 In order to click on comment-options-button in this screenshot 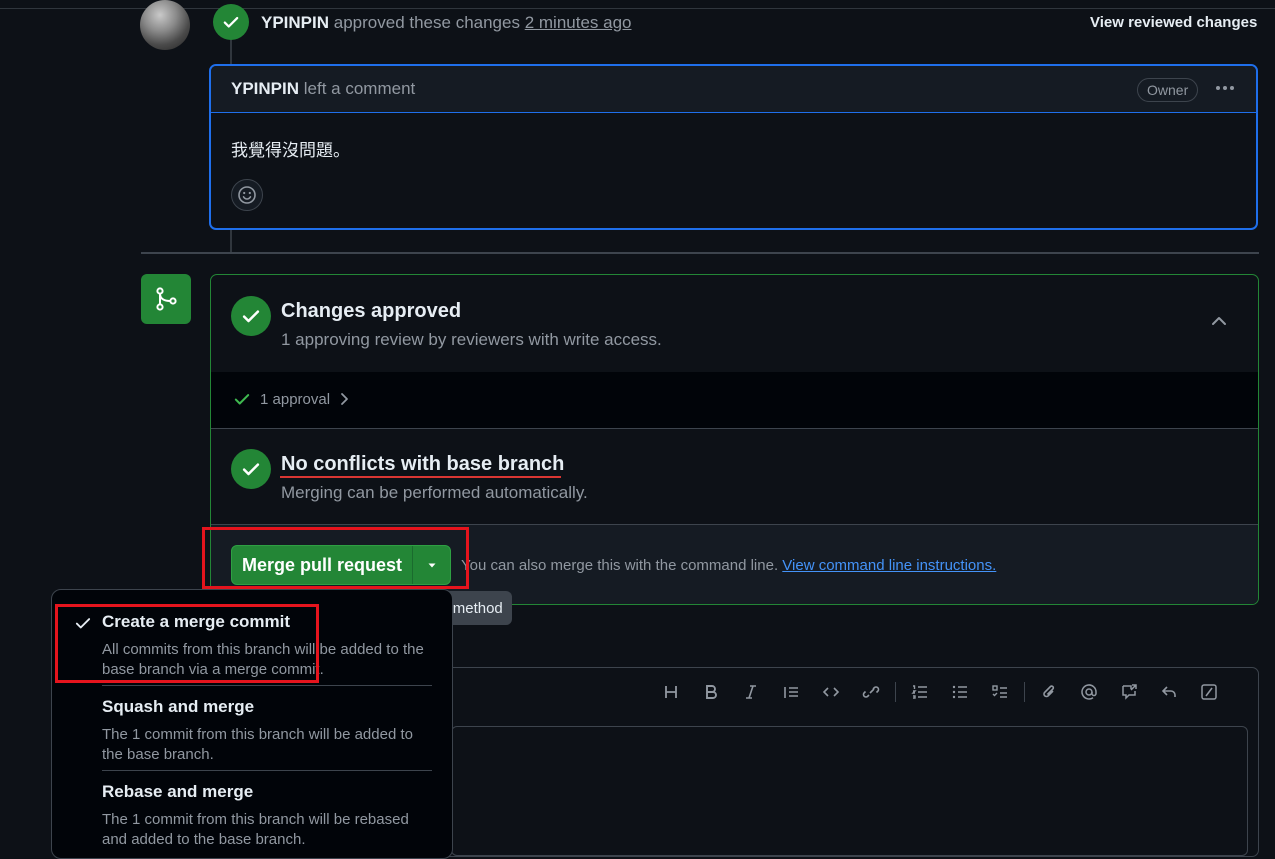, I will do `click(1225, 88)`.